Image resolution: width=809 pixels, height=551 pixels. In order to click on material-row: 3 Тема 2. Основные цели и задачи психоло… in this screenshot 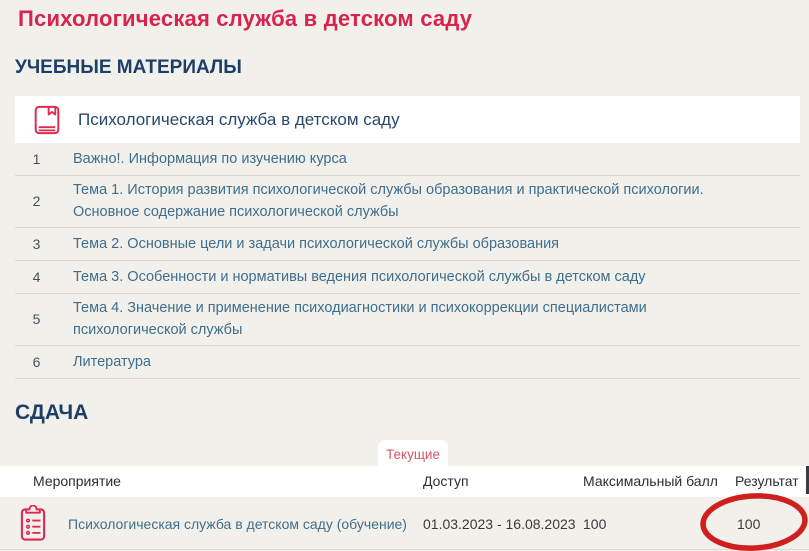, I will do `click(407, 244)`.